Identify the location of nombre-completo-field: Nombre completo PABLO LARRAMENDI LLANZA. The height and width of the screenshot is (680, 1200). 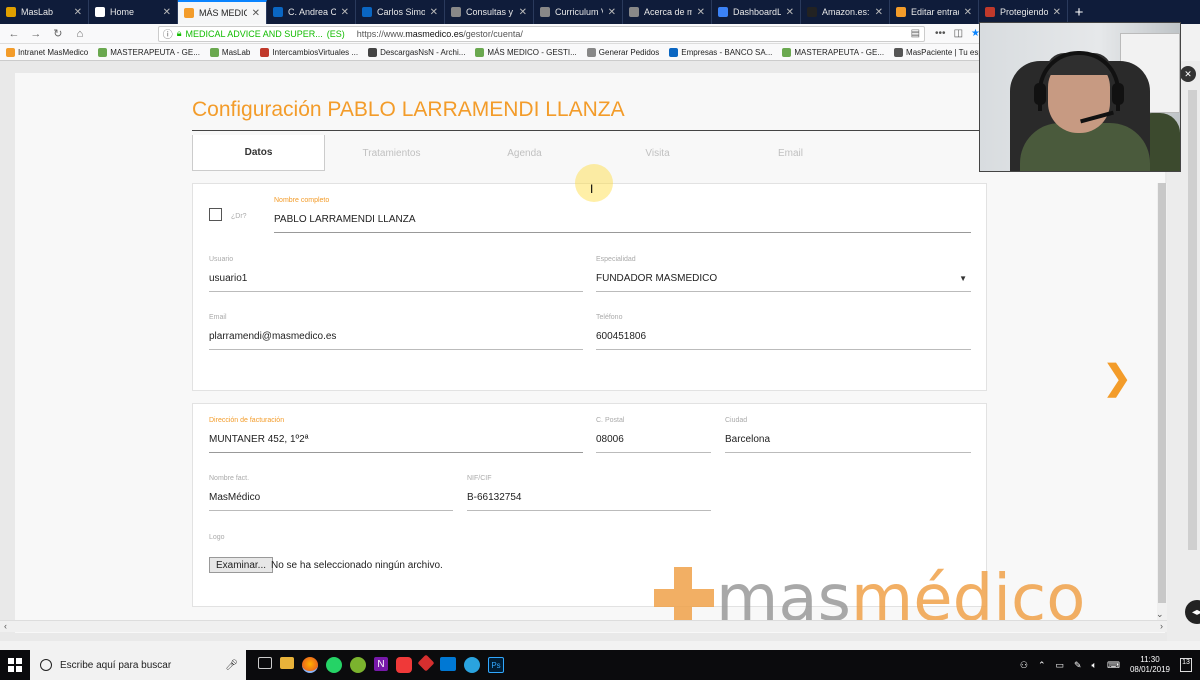
(622, 217).